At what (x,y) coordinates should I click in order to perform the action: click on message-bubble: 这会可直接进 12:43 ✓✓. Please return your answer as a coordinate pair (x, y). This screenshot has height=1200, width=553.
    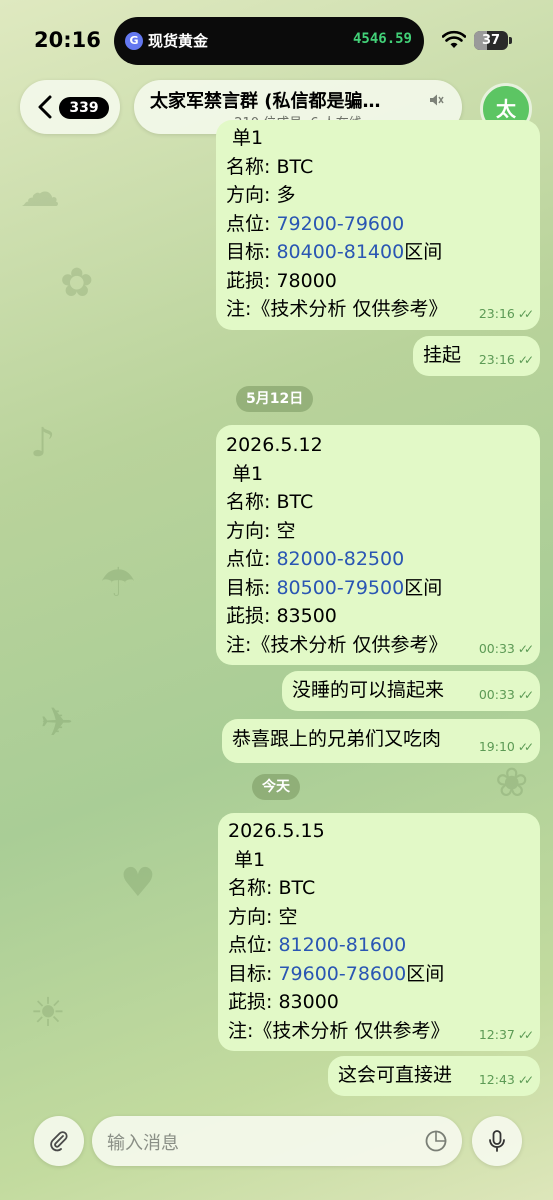
    Looking at the image, I should click on (434, 1076).